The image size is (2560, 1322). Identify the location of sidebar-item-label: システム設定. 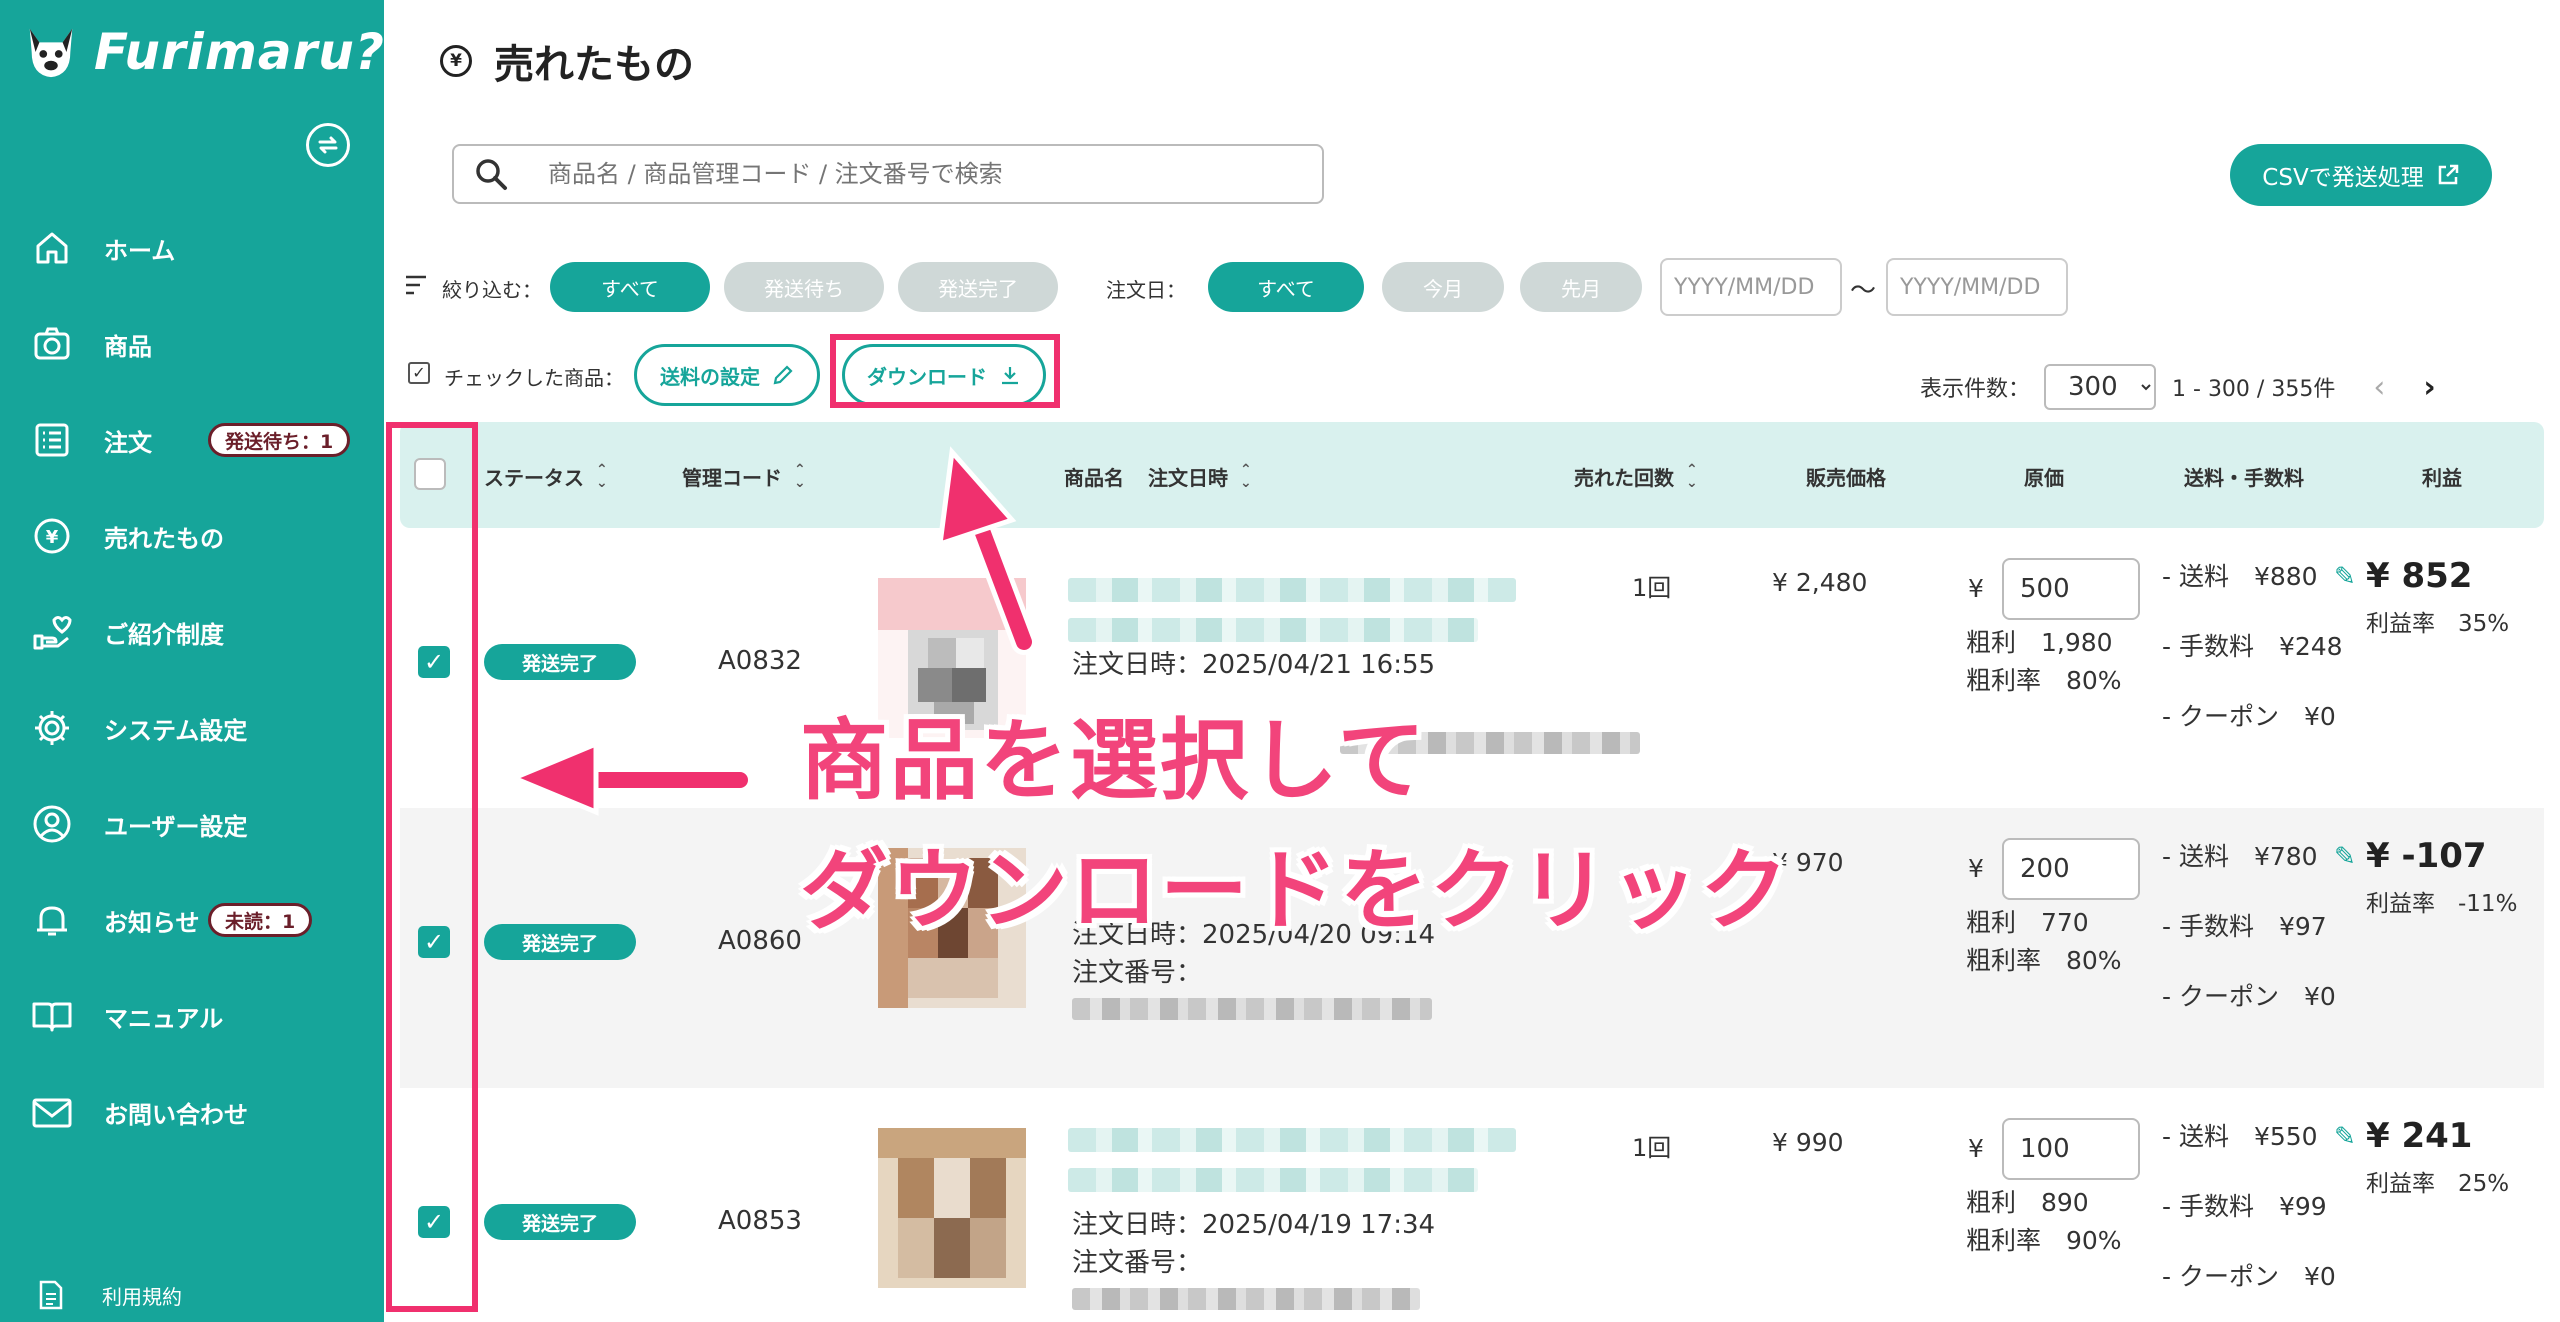
(176, 730).